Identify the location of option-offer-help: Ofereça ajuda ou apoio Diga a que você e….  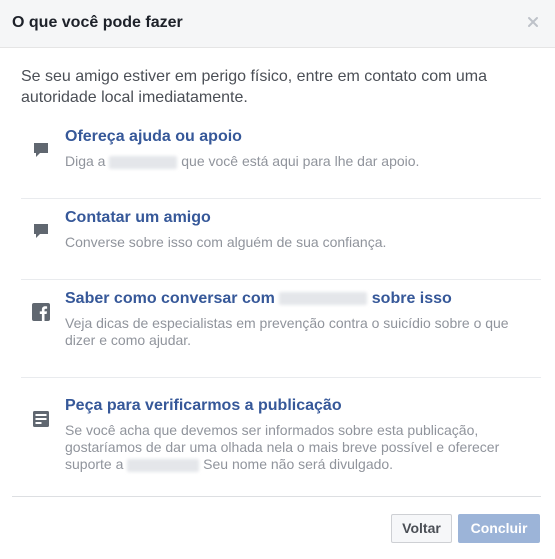
(281, 158).